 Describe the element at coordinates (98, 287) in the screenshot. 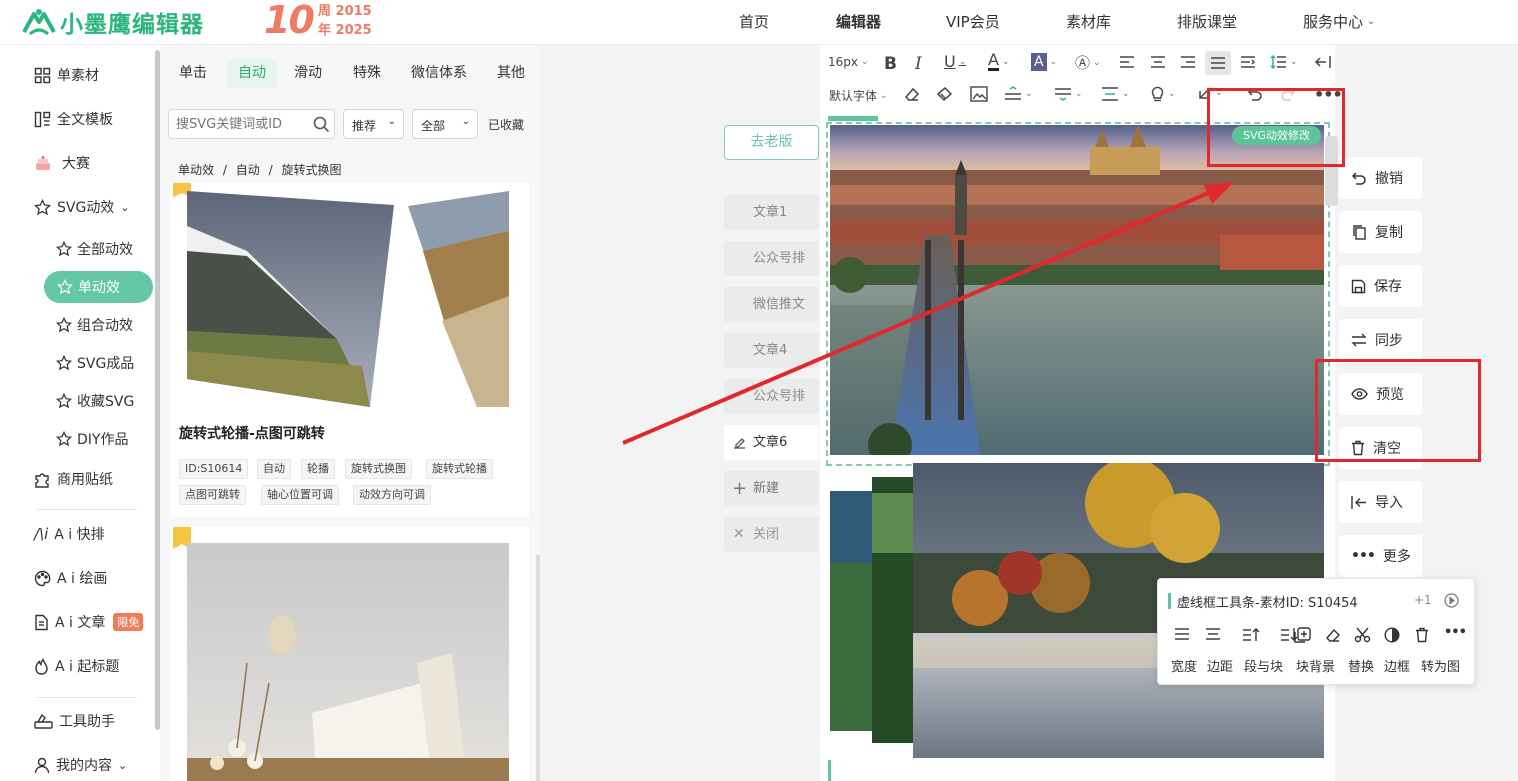

I see `sidebar-sub-single-active: 单动效` at that location.